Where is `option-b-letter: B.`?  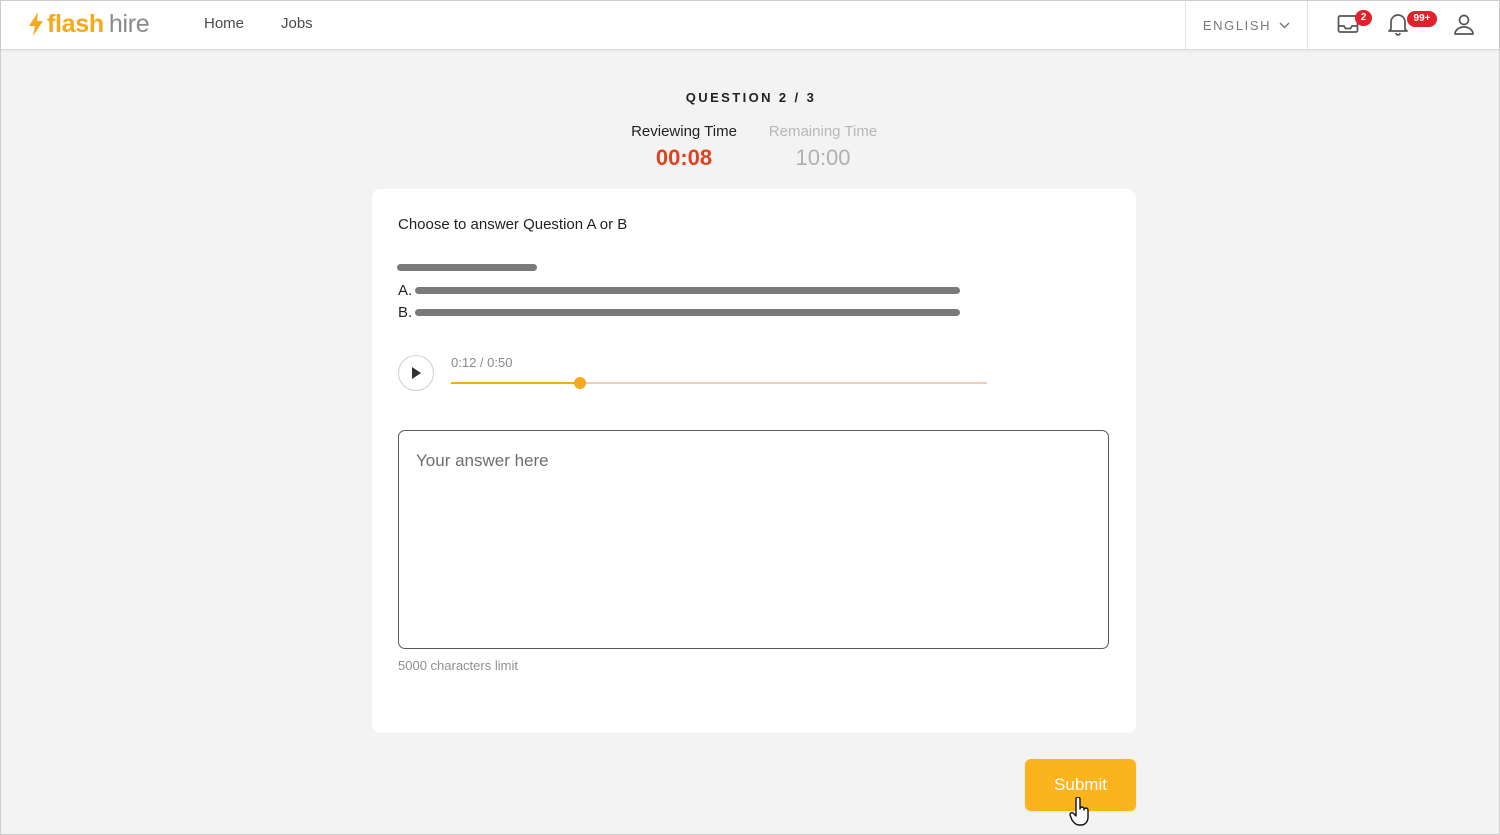
option-b-letter: B. is located at coordinates (405, 312).